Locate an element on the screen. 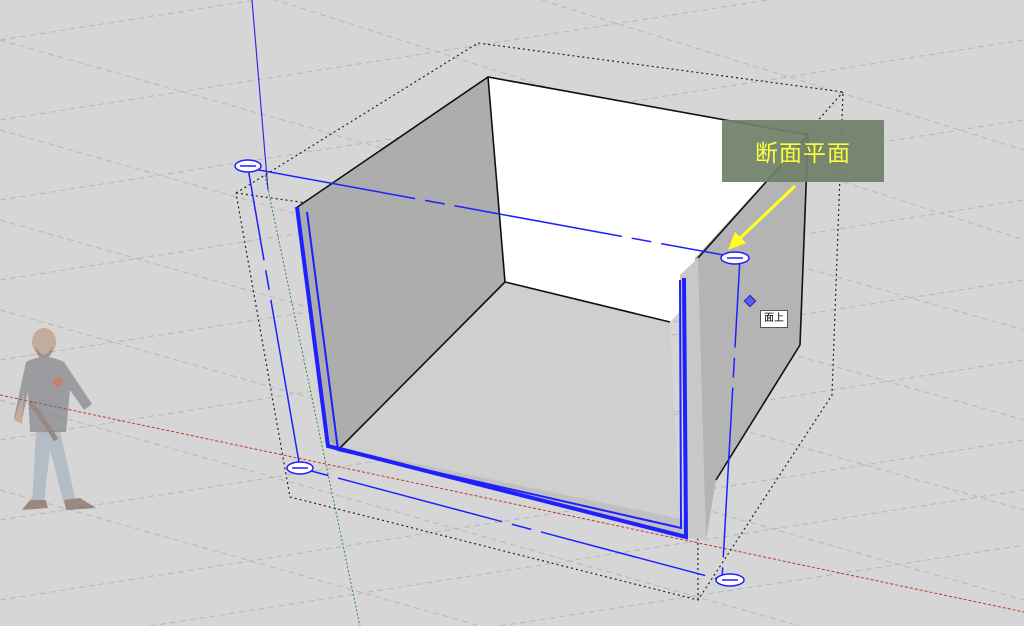 The width and height of the screenshot is (1024, 626). inference-tooltip: 面上 is located at coordinates (774, 319).